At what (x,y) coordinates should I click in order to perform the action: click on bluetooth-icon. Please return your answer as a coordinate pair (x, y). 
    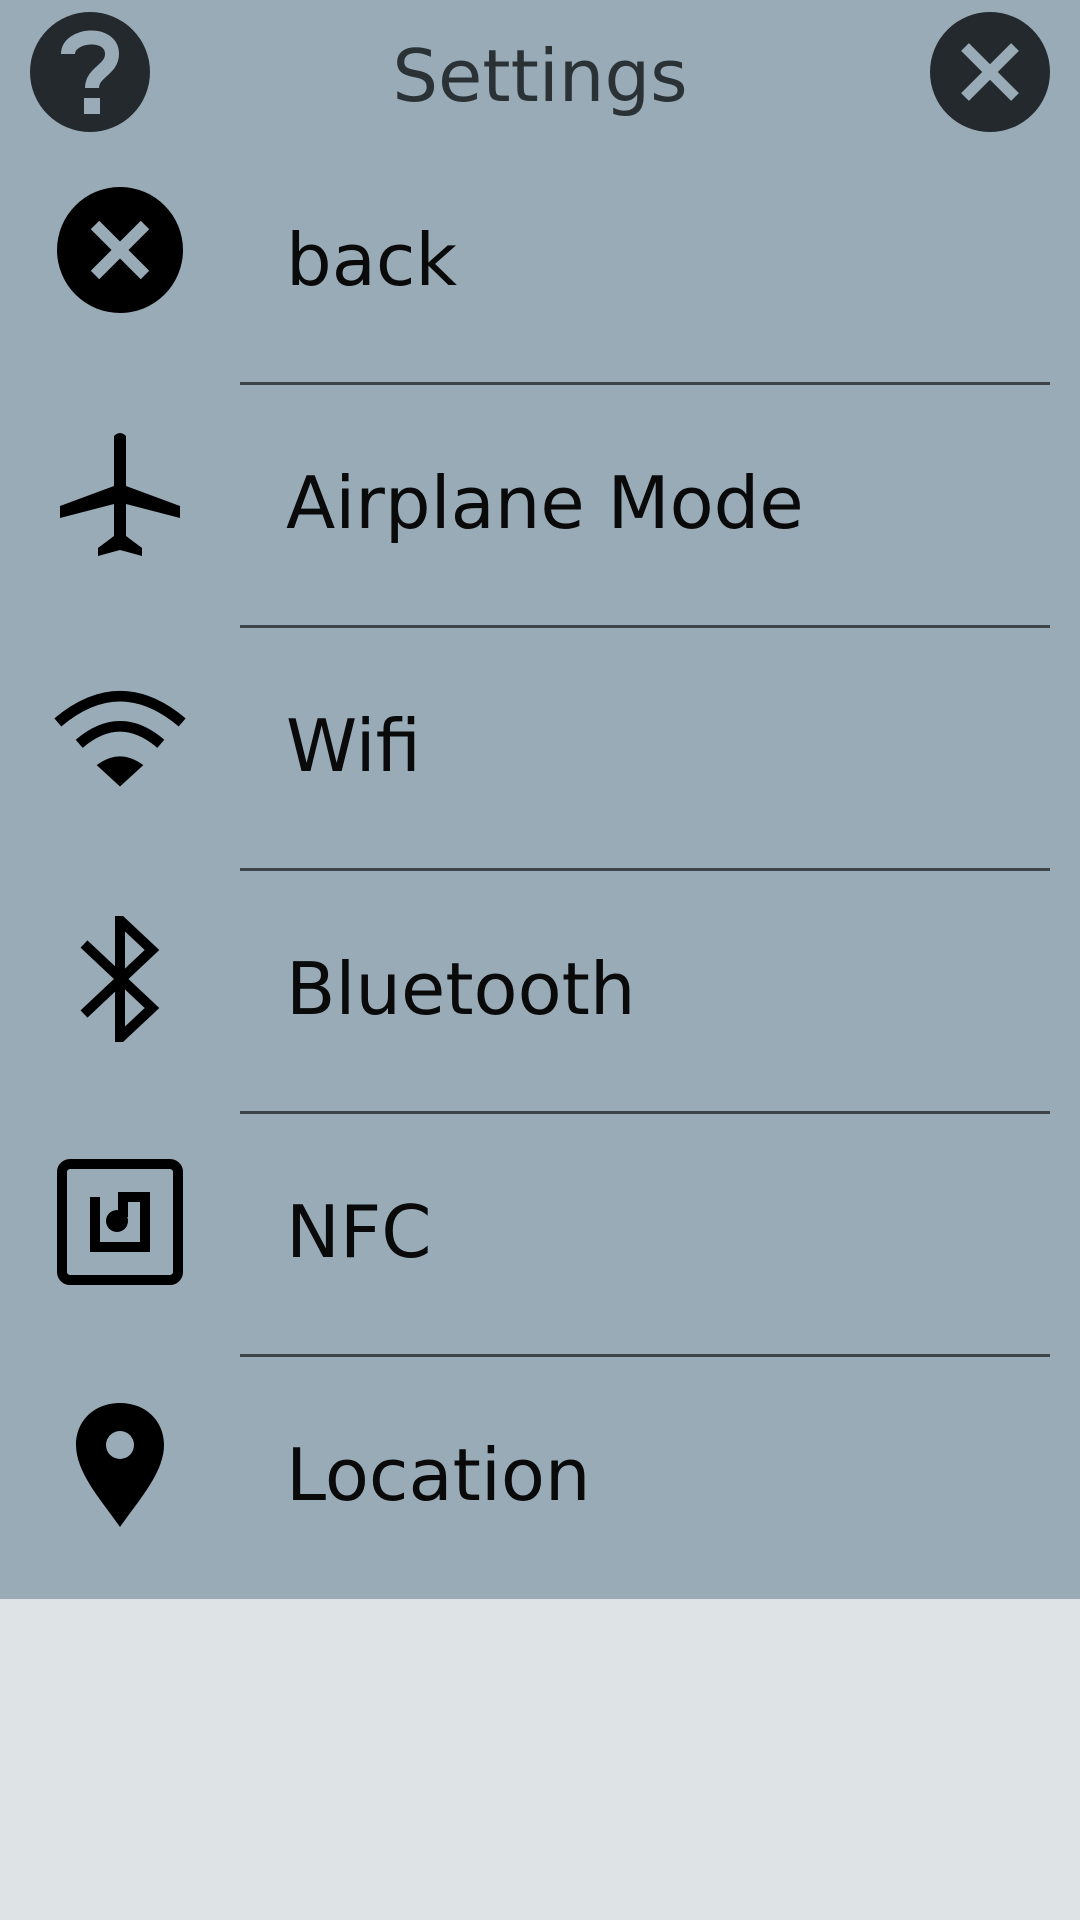
    Looking at the image, I should click on (120, 979).